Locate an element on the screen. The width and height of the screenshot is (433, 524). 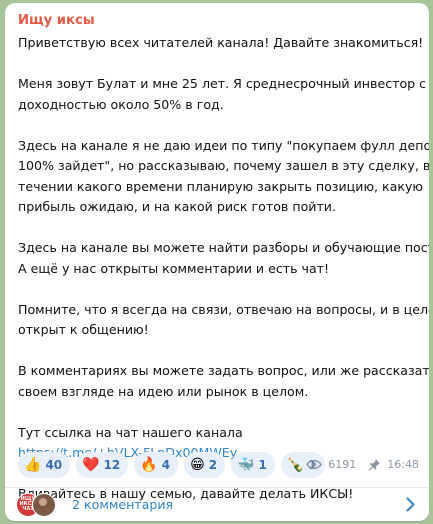
commenter-avatars: ИЩУ ИКСЫ ЧАТ is located at coordinates (41, 504).